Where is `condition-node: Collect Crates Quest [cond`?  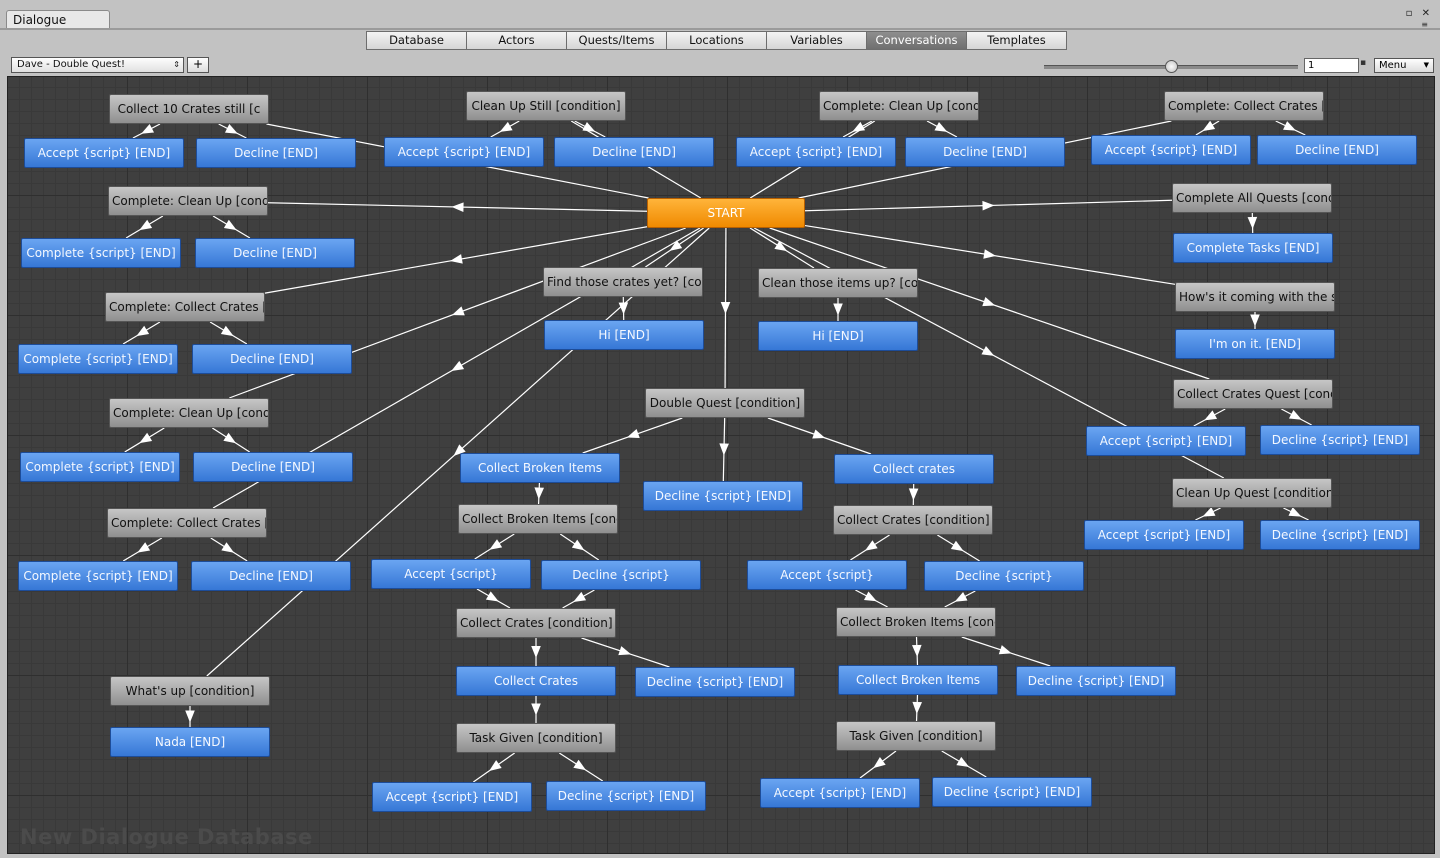
condition-node: Collect Crates Quest [cond is located at coordinates (1253, 394).